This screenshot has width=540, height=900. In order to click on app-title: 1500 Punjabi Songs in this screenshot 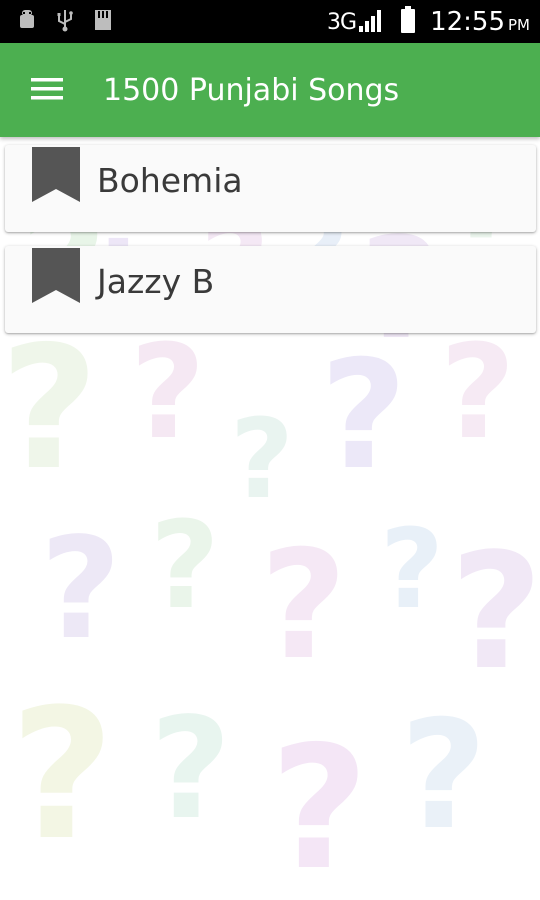, I will do `click(251, 90)`.